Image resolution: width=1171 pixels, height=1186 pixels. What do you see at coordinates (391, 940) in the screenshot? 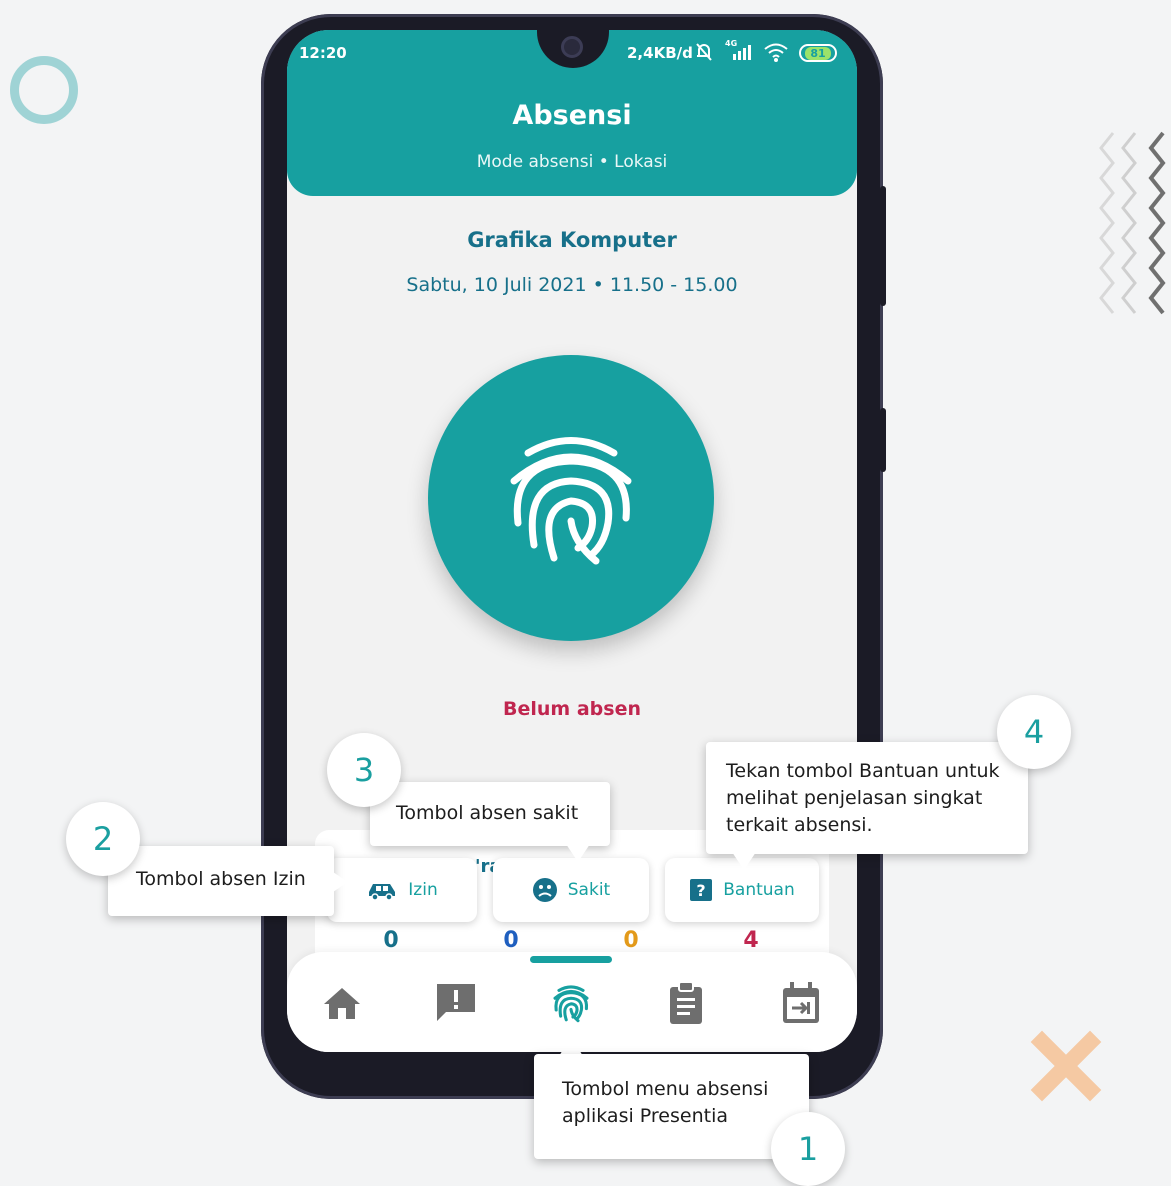
I see `count-izin: 0` at bounding box center [391, 940].